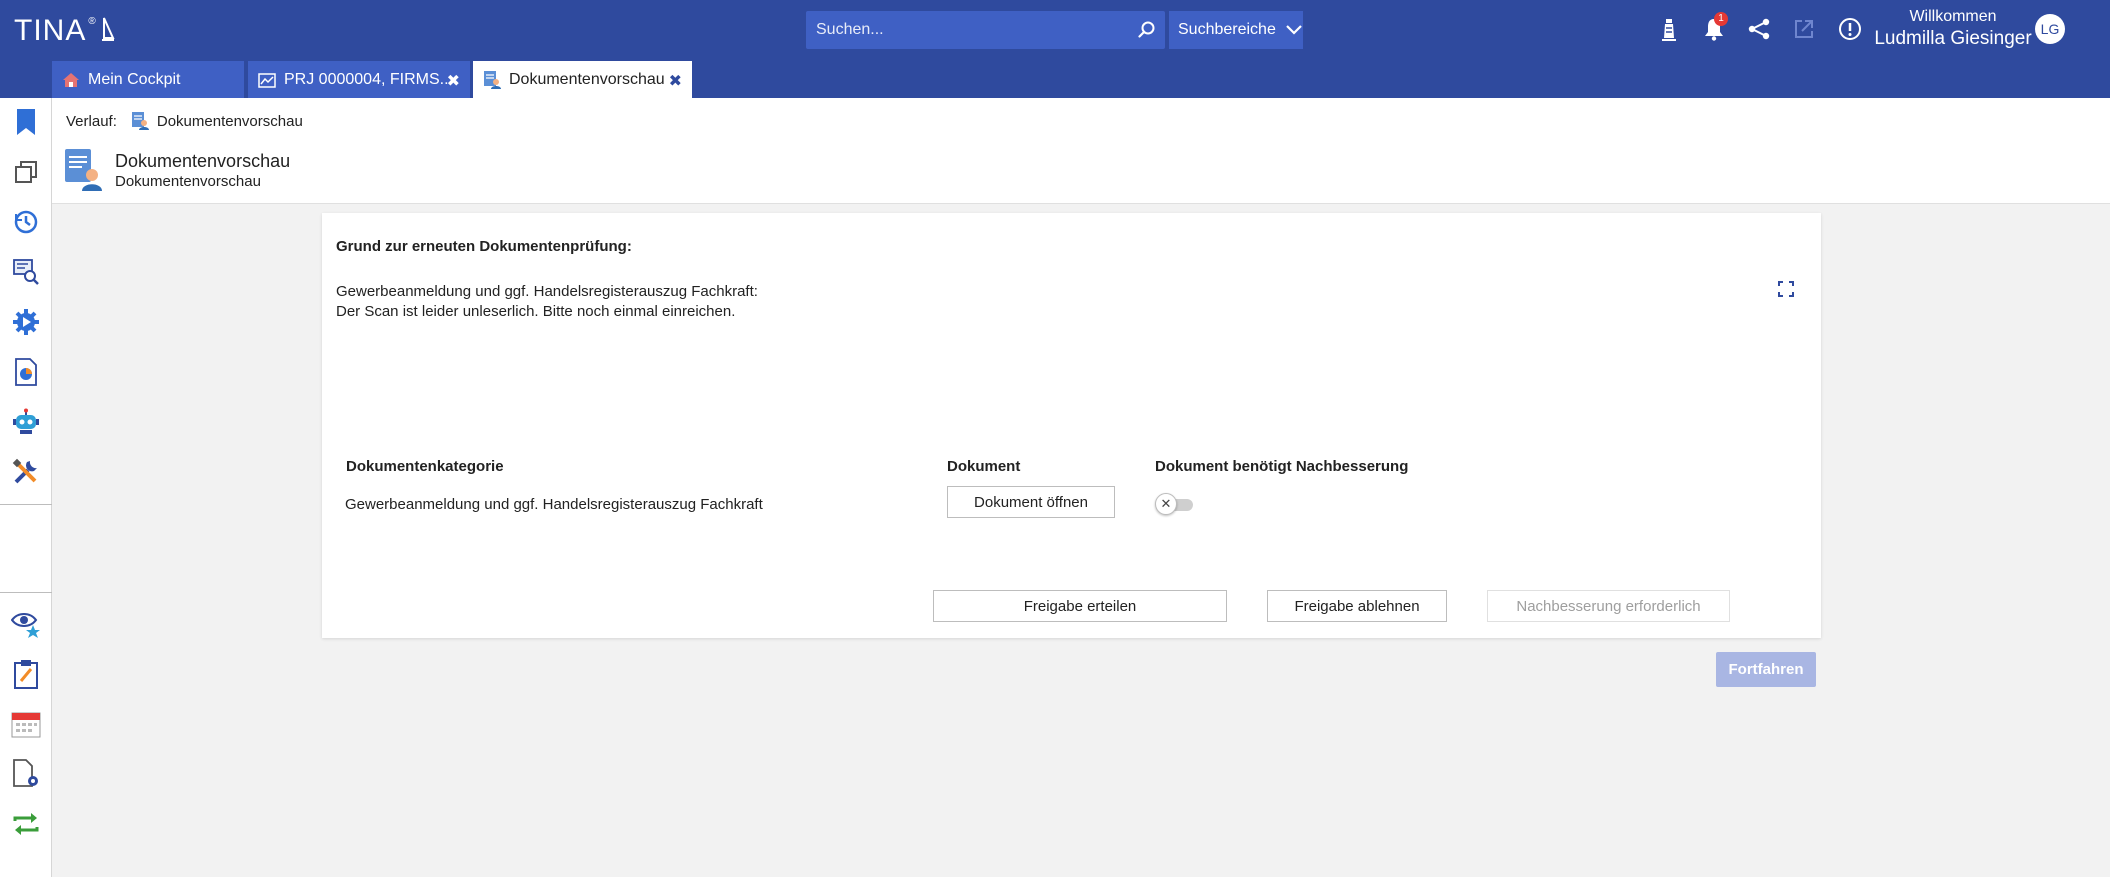 This screenshot has width=2110, height=877. What do you see at coordinates (26, 472) in the screenshot?
I see `tools-icon` at bounding box center [26, 472].